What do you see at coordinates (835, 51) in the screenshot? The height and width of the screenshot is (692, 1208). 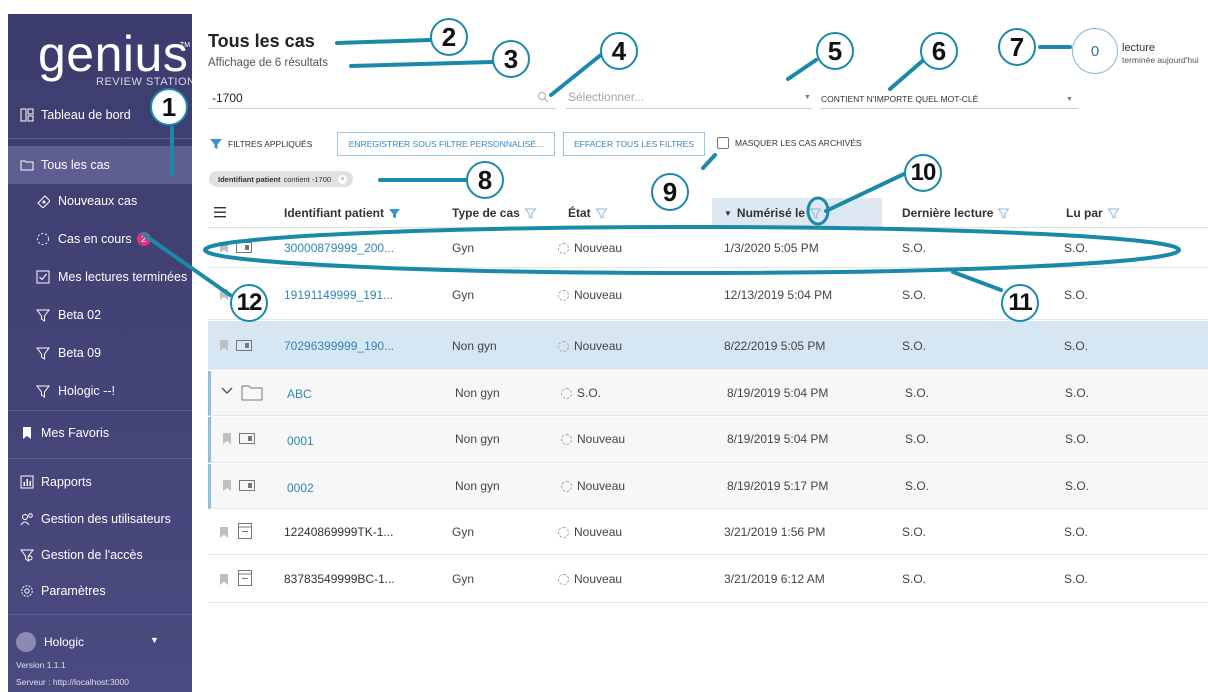 I see `callout-5: 5` at bounding box center [835, 51].